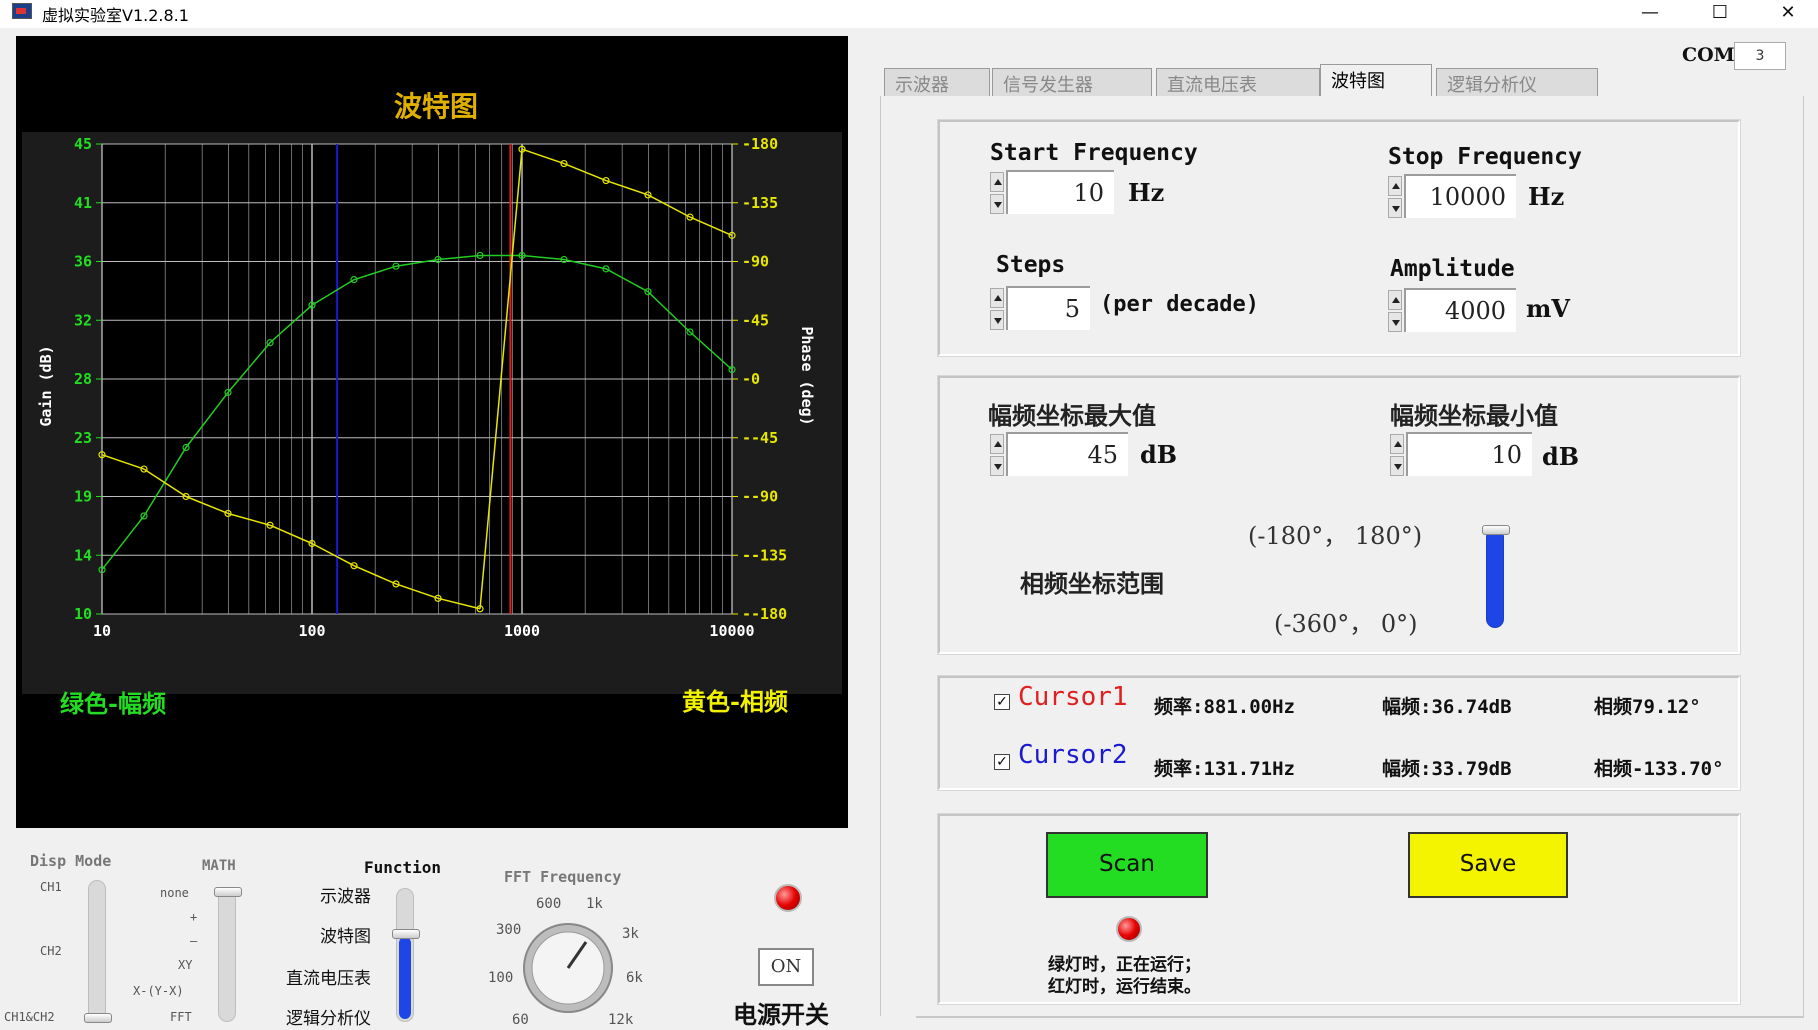 This screenshot has height=1030, width=1818. Describe the element at coordinates (1496, 530) in the screenshot. I see `phase-range-thumb` at that location.